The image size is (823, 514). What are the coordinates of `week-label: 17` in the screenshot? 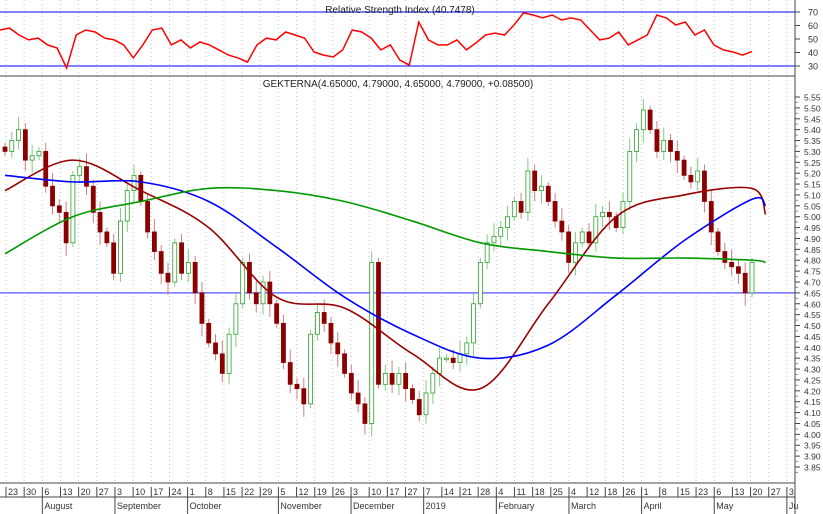 It's located at (394, 492).